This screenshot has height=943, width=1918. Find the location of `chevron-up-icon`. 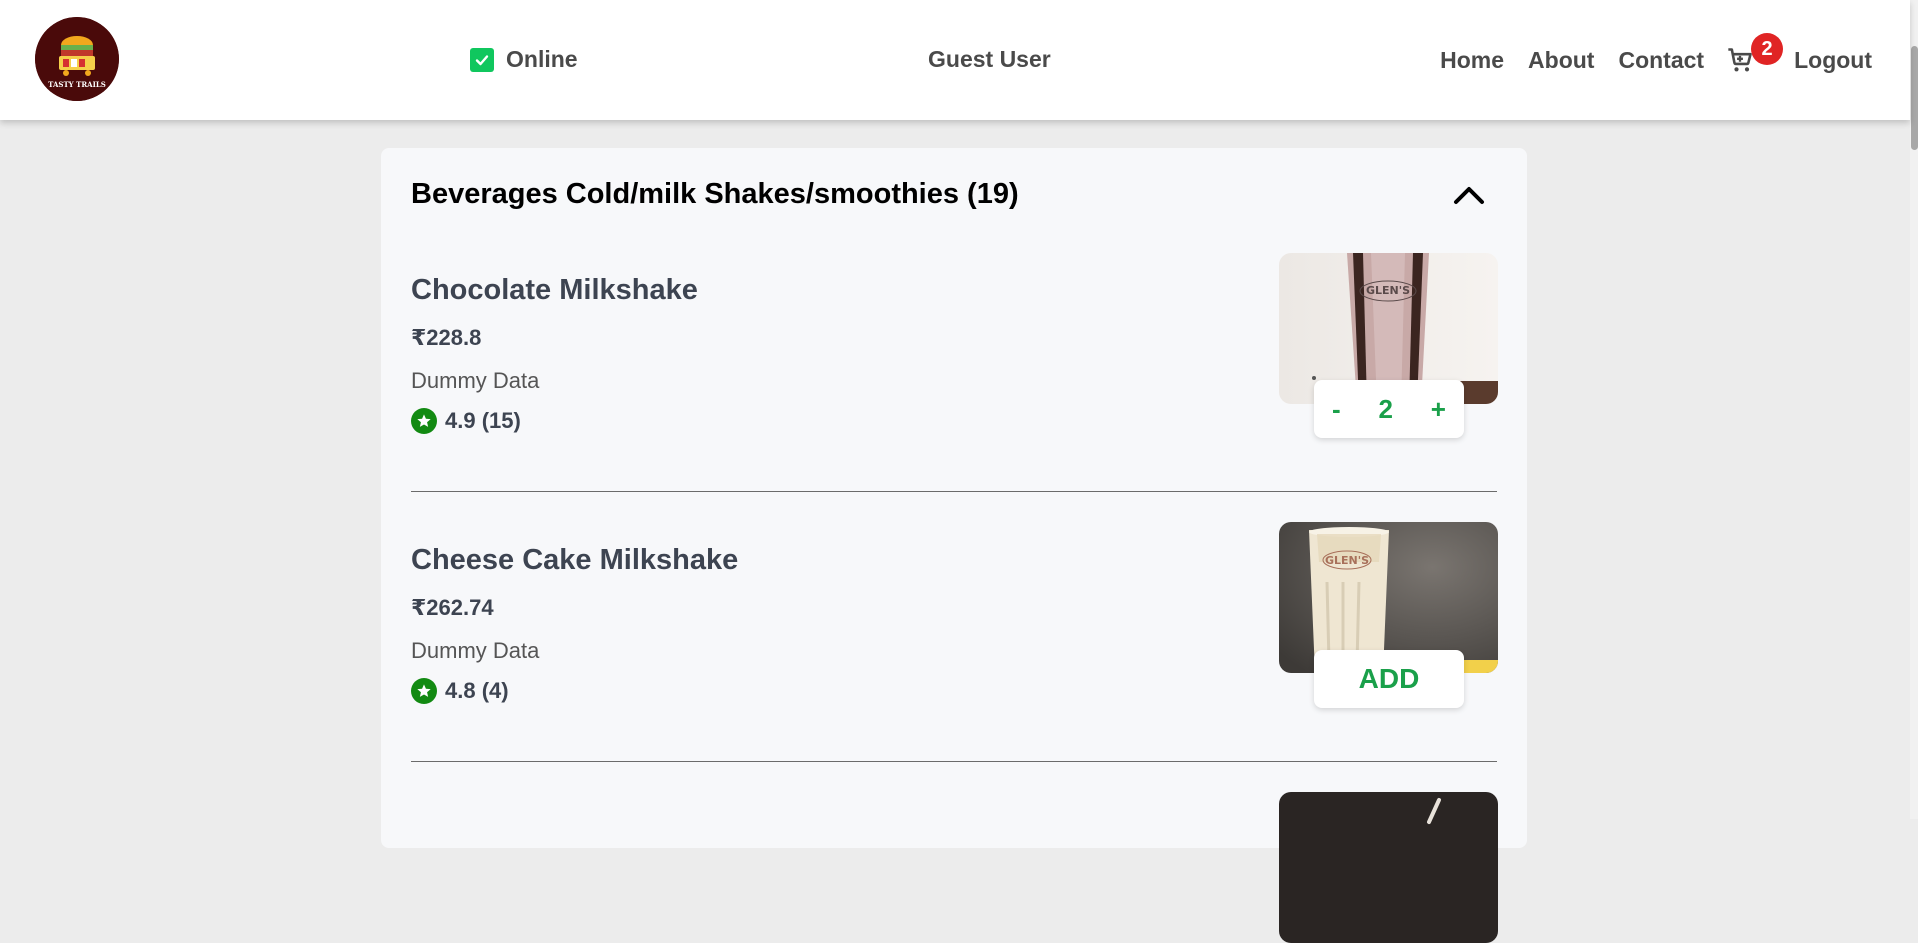

chevron-up-icon is located at coordinates (1469, 195).